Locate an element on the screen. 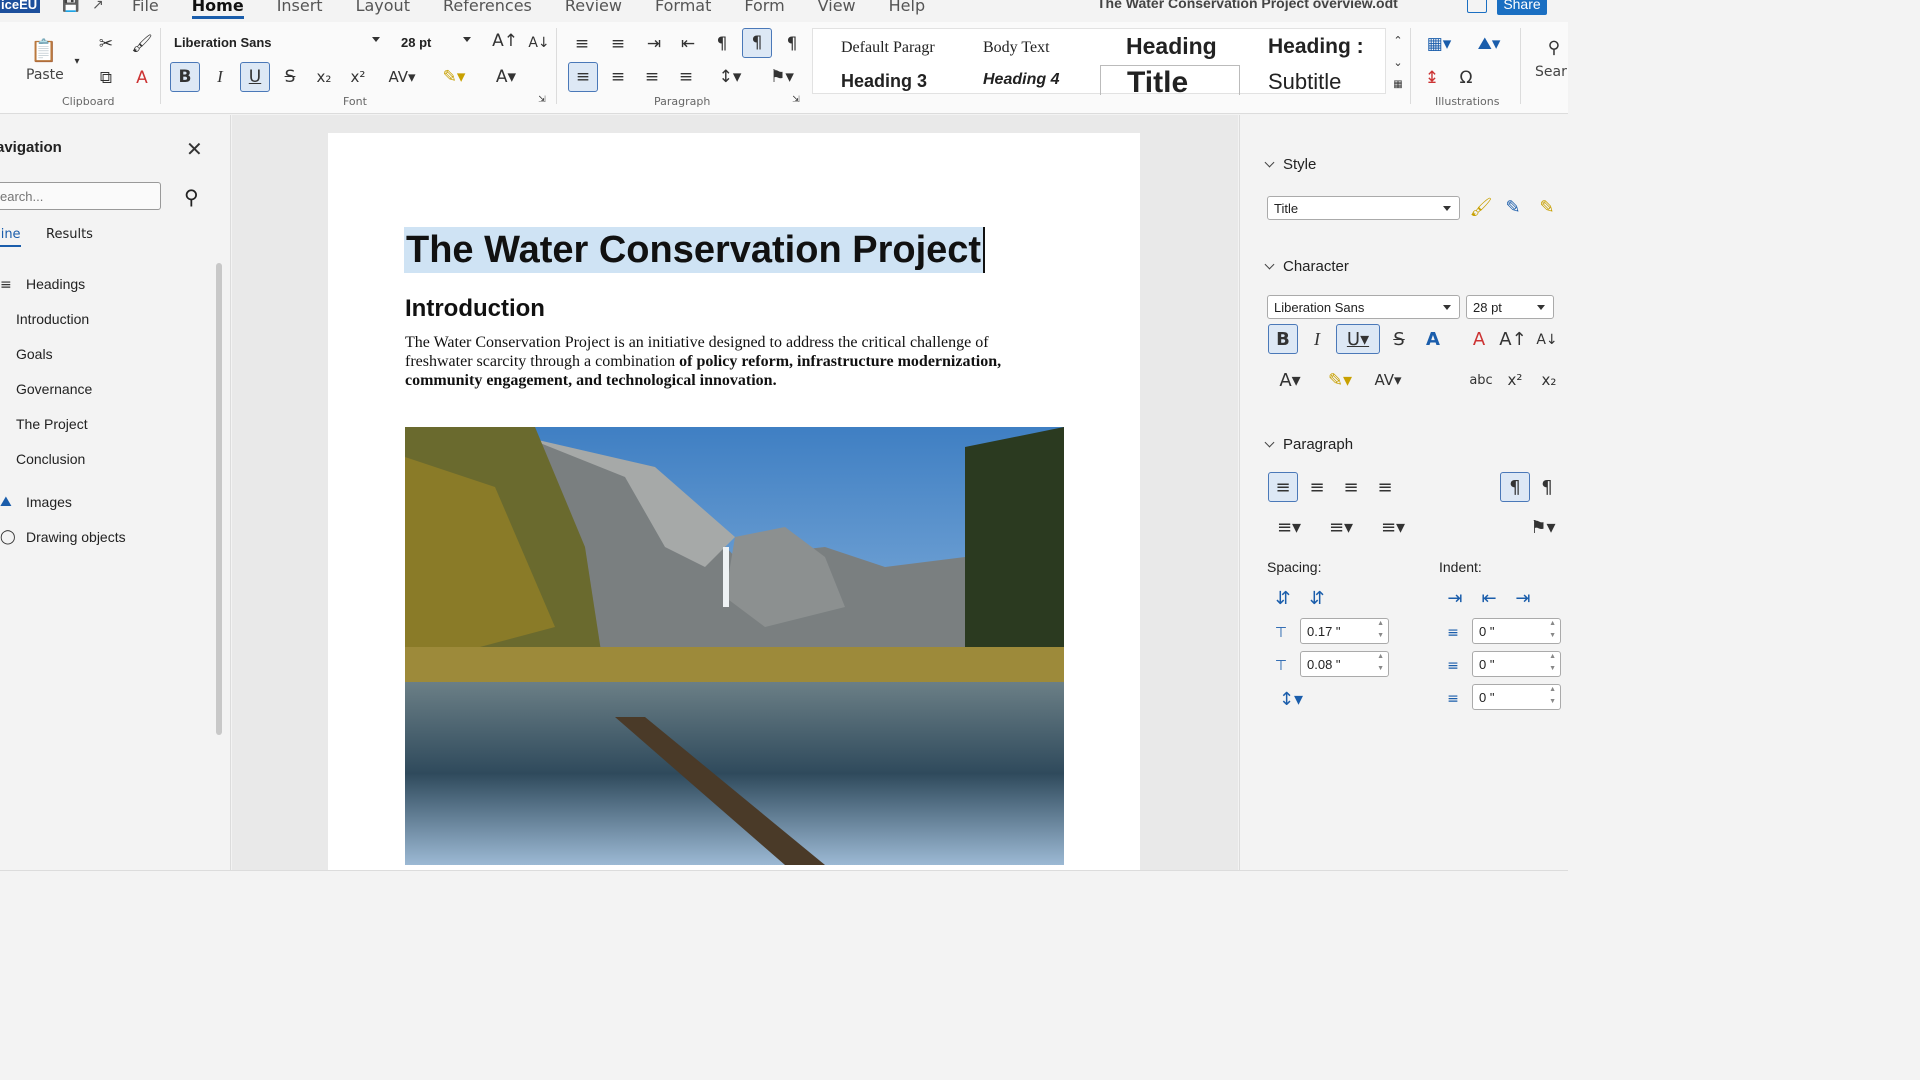 This screenshot has width=1920, height=1080. grow-font-icon: A↑ is located at coordinates (505, 41).